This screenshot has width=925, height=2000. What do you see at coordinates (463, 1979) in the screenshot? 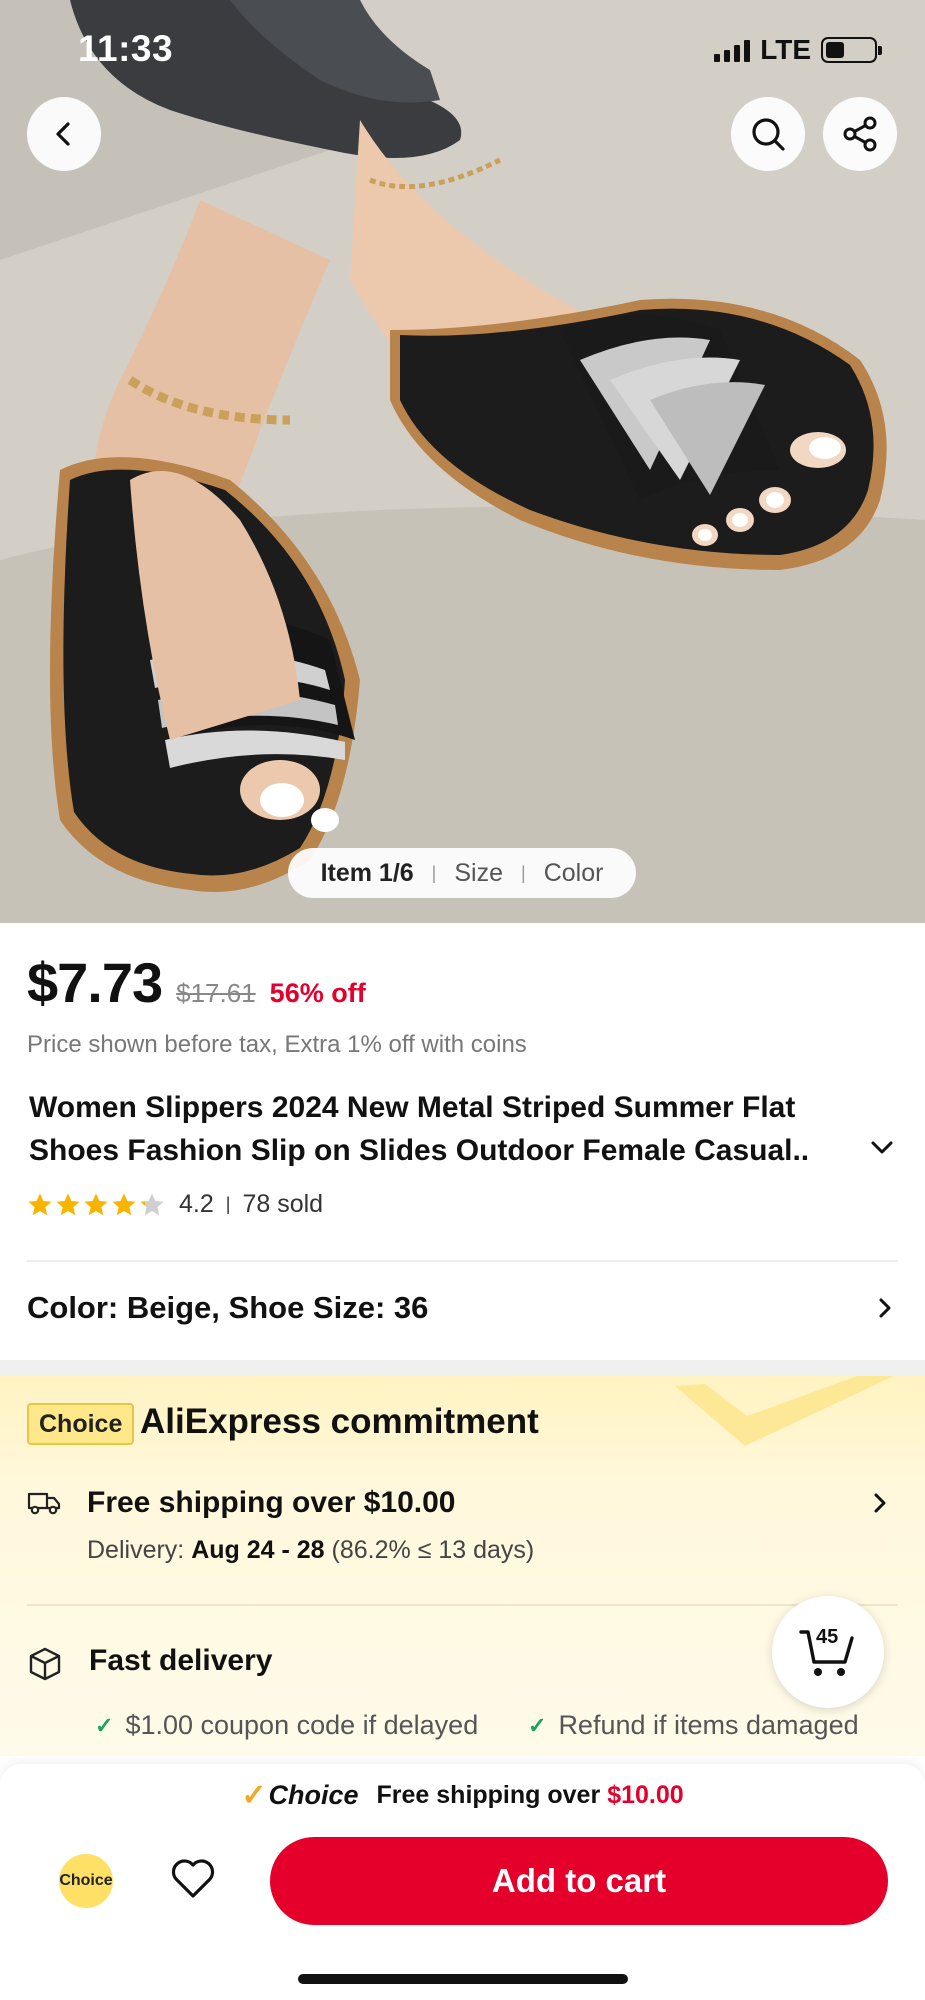
I see `home-indicator` at bounding box center [463, 1979].